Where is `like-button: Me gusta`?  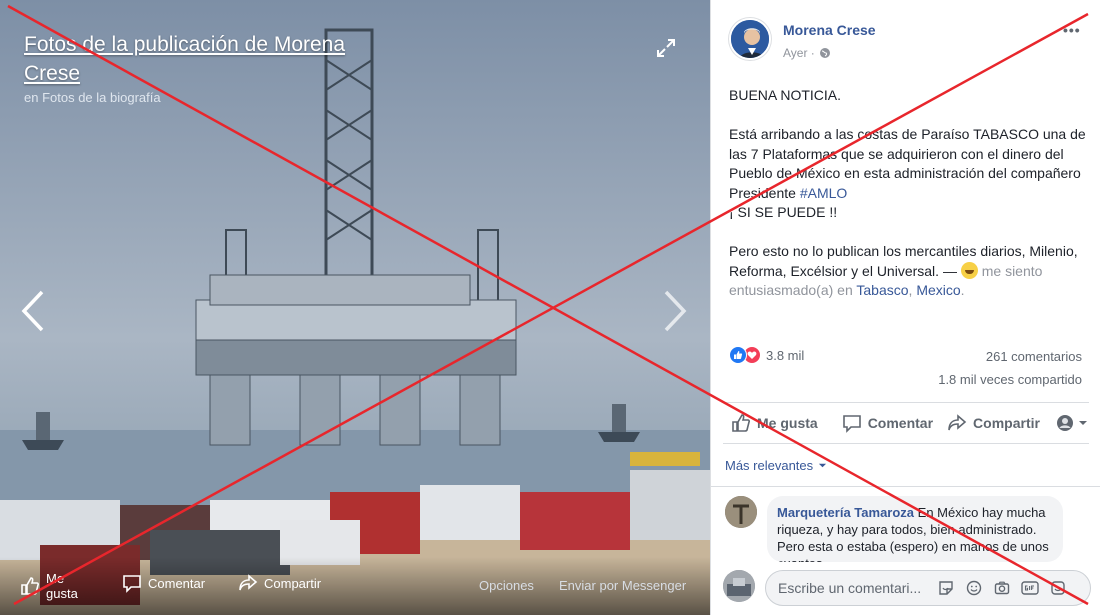
like-button: Me gusta is located at coordinates (774, 423).